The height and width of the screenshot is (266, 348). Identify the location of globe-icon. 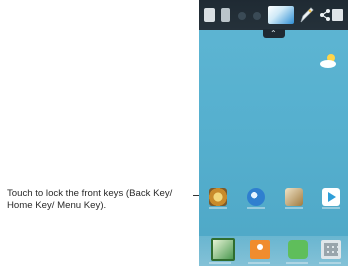
(256, 197).